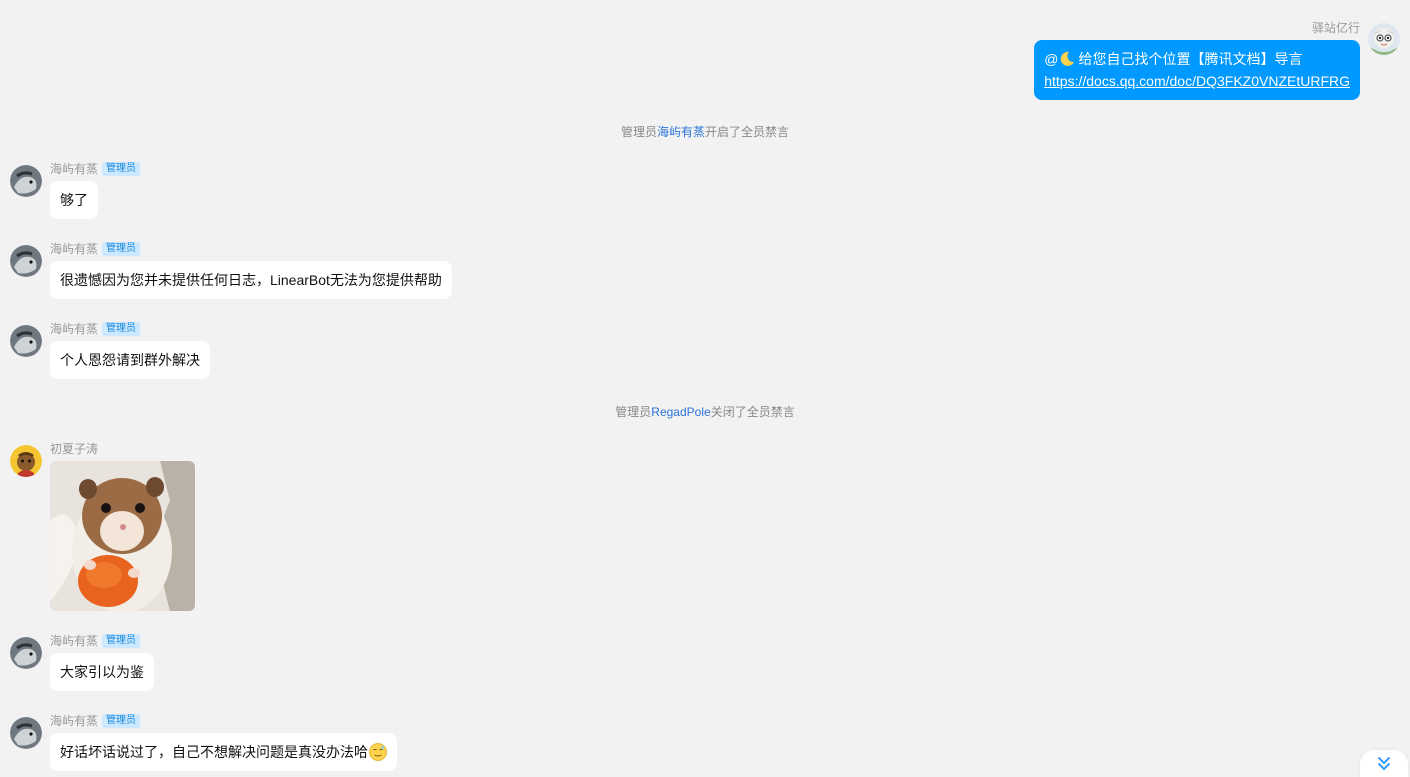  I want to click on awkward-smile-emoji-icon, so click(378, 752).